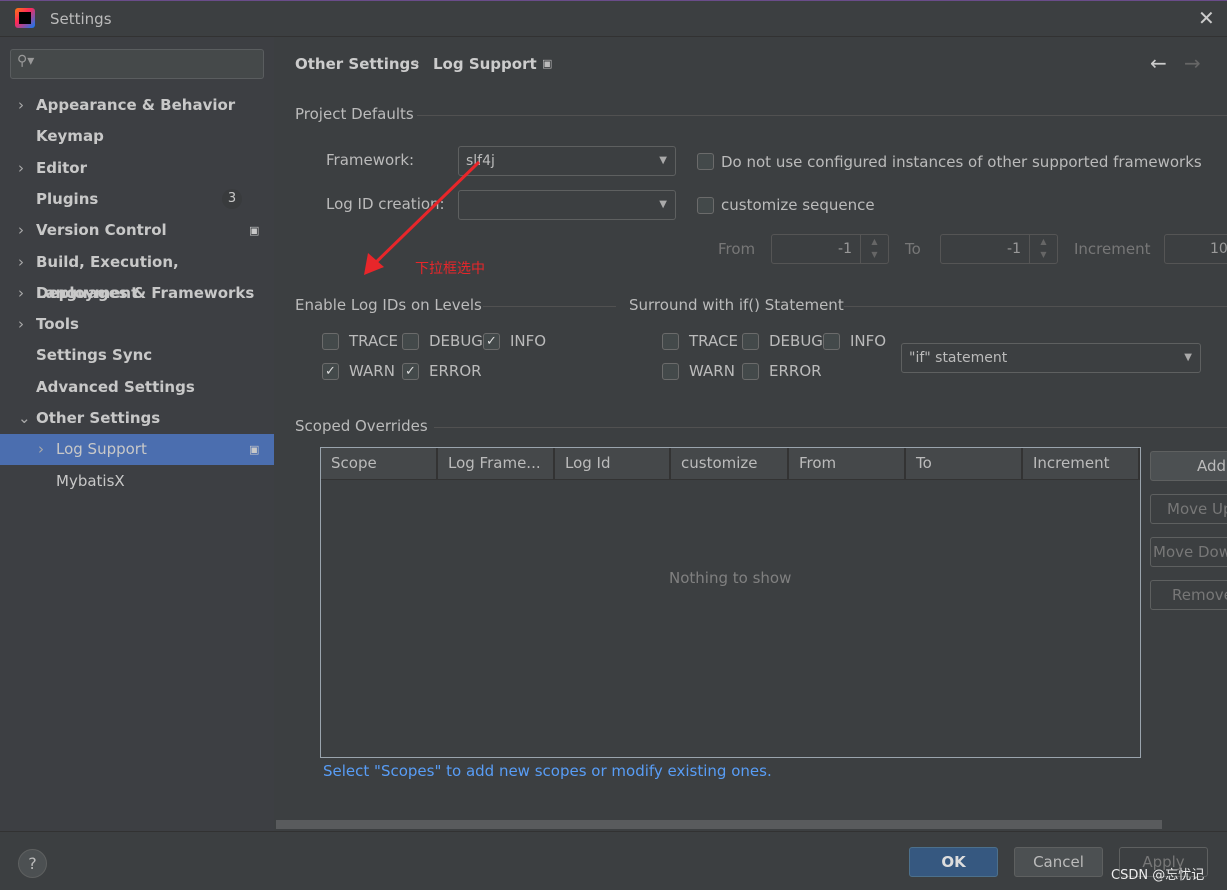 This screenshot has height=890, width=1227. Describe the element at coordinates (372, 371) in the screenshot. I see `enable_levels-warn-label: WARN` at that location.